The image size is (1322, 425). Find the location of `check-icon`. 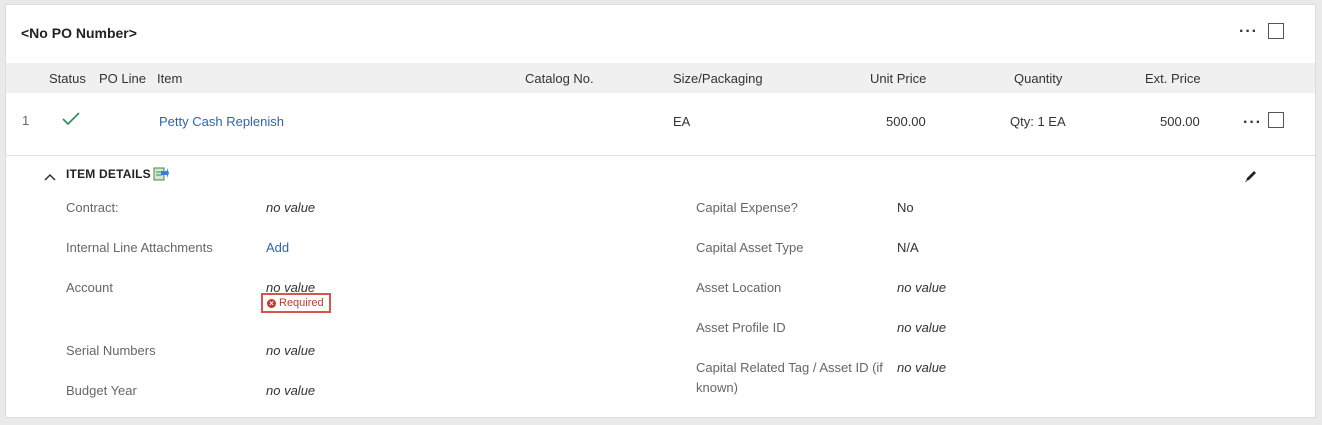

check-icon is located at coordinates (71, 121).